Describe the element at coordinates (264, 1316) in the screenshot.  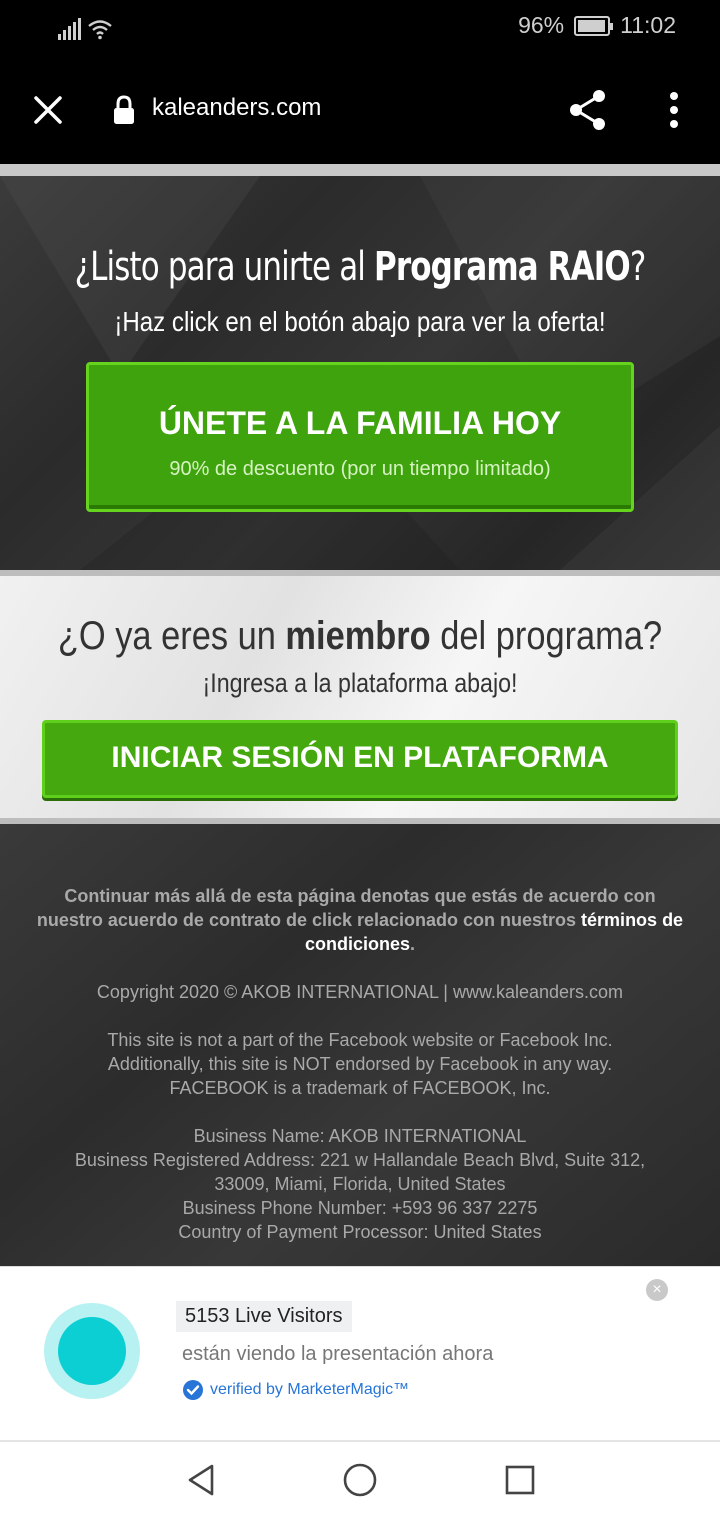
I see `visitor-count: 5153 Live Visitors` at that location.